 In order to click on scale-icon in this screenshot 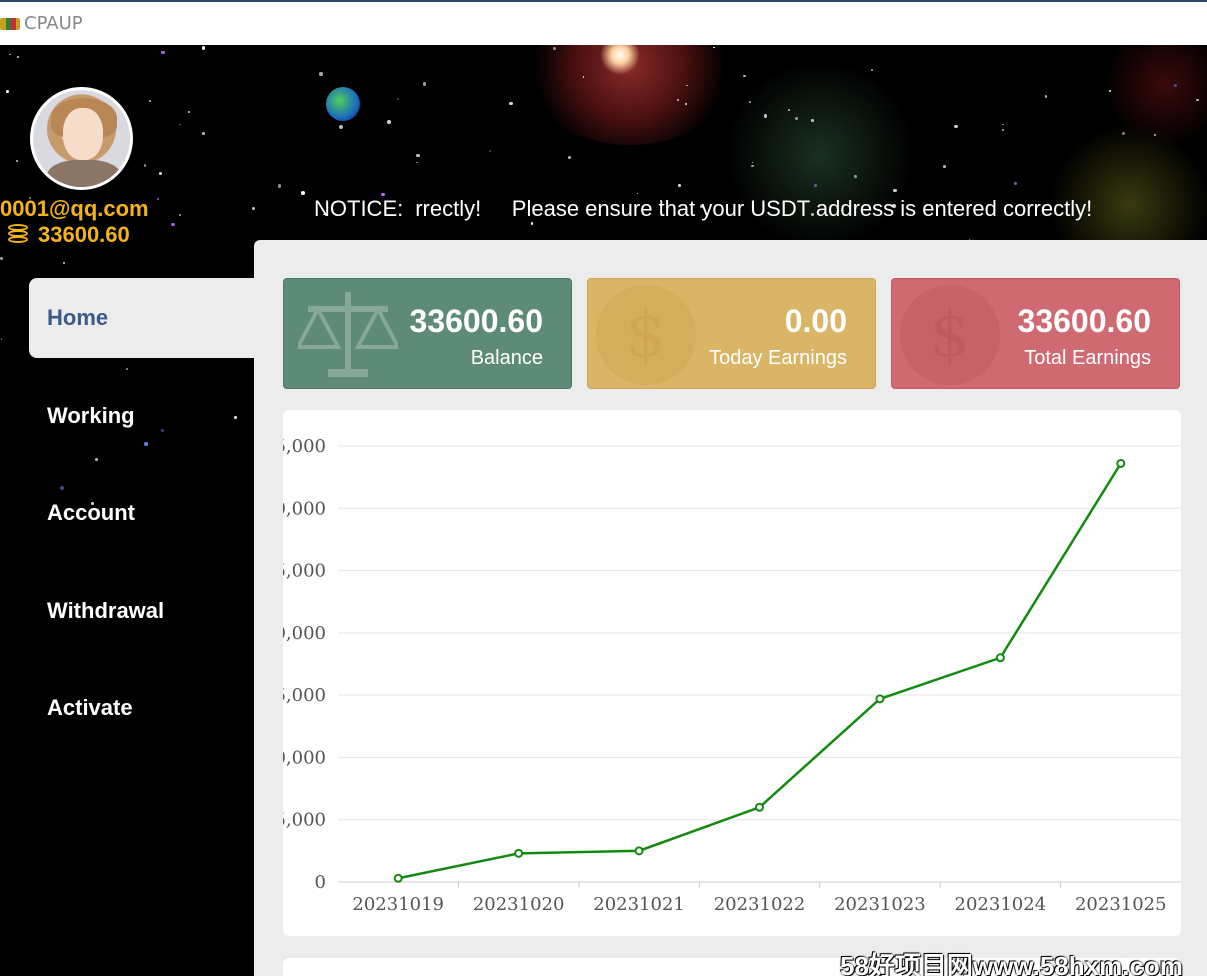, I will do `click(348, 334)`.